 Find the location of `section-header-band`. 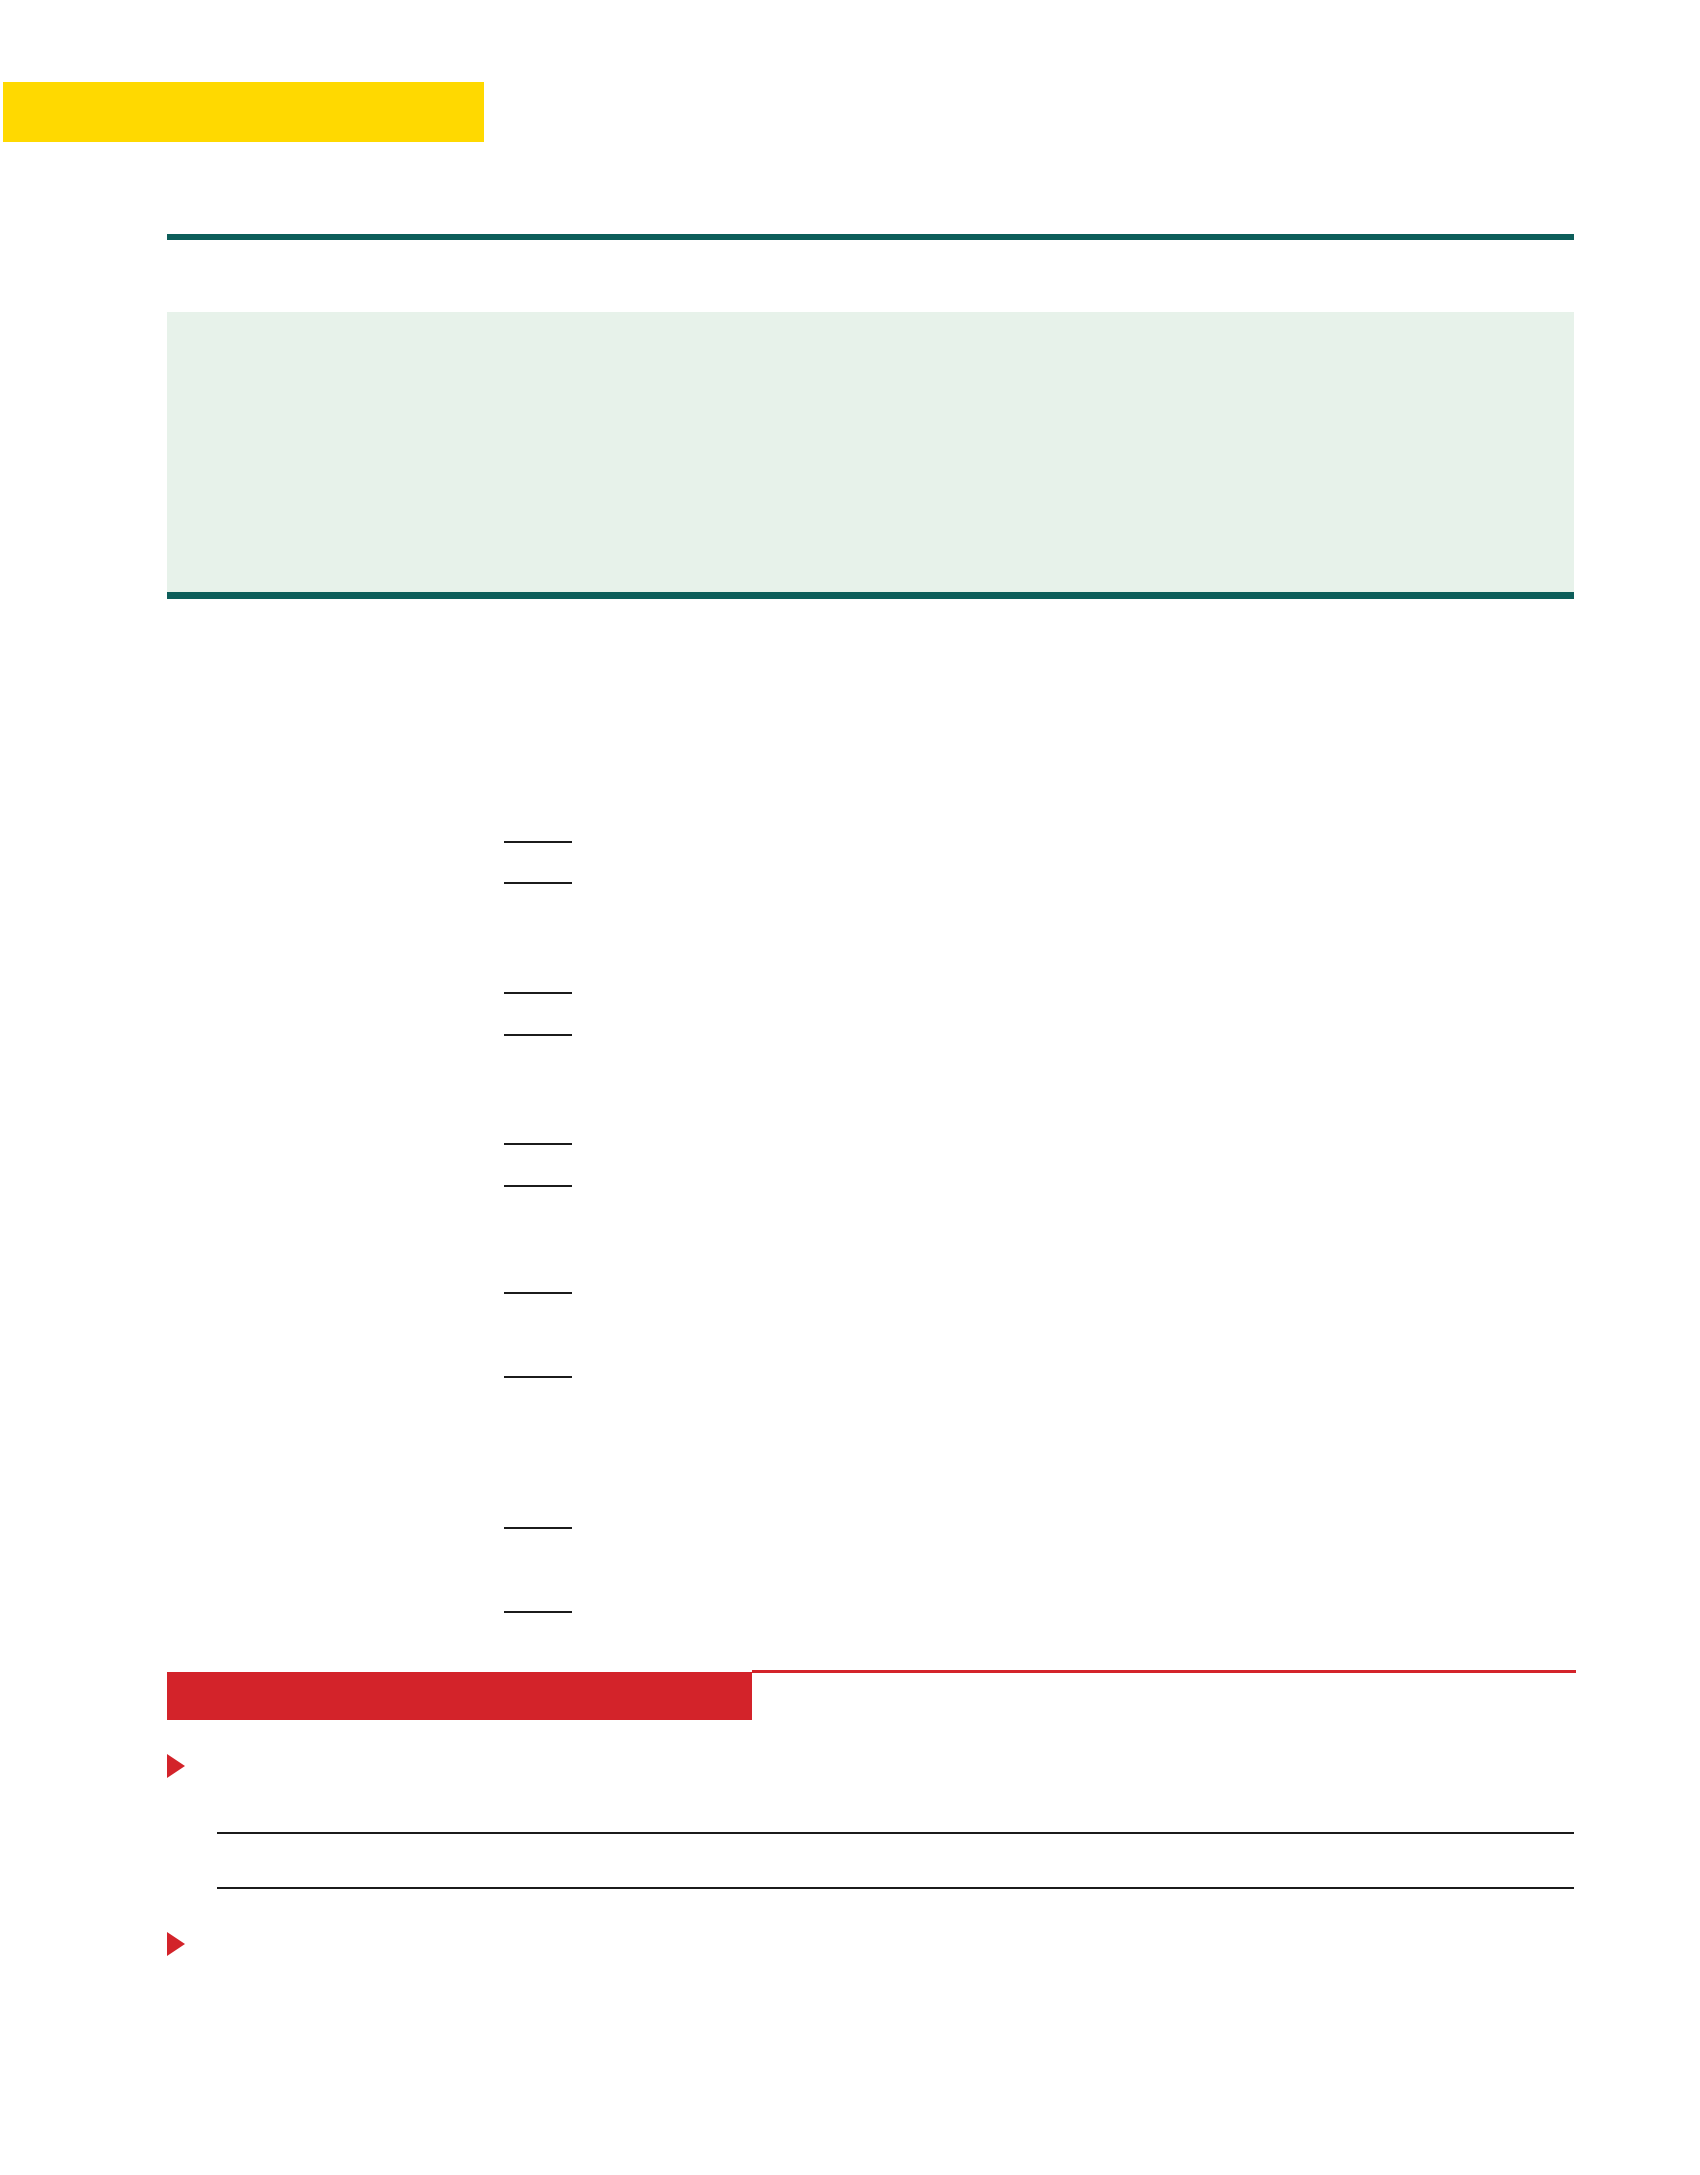

section-header-band is located at coordinates (459, 1696).